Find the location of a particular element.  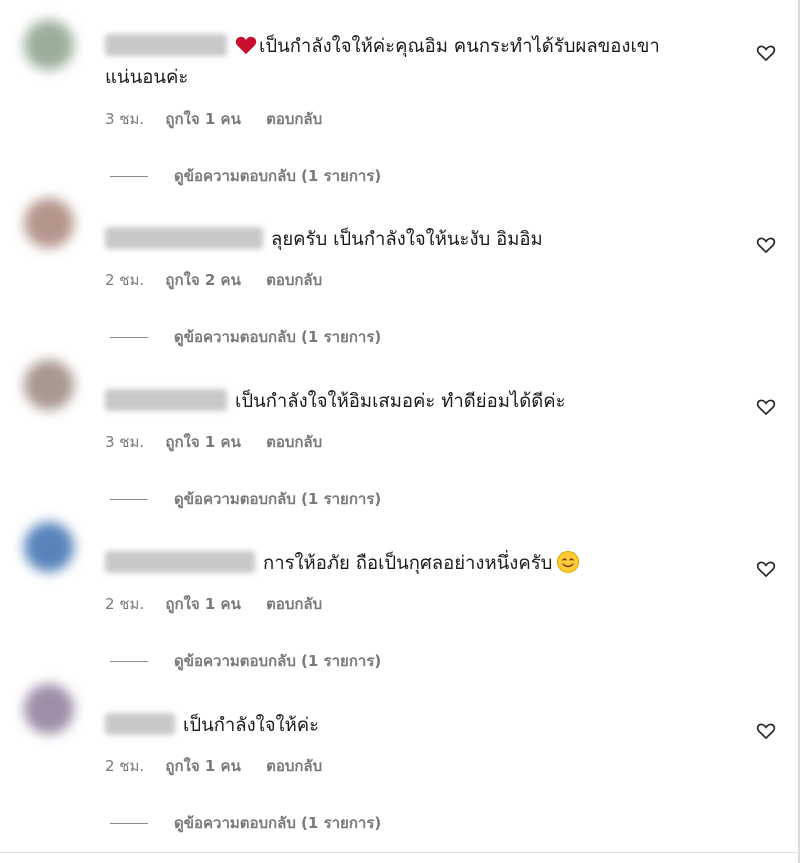

comment-text: การให้อภัย ถือเป็นกุศลอย่างหนึ่งครับ is located at coordinates (425, 563).